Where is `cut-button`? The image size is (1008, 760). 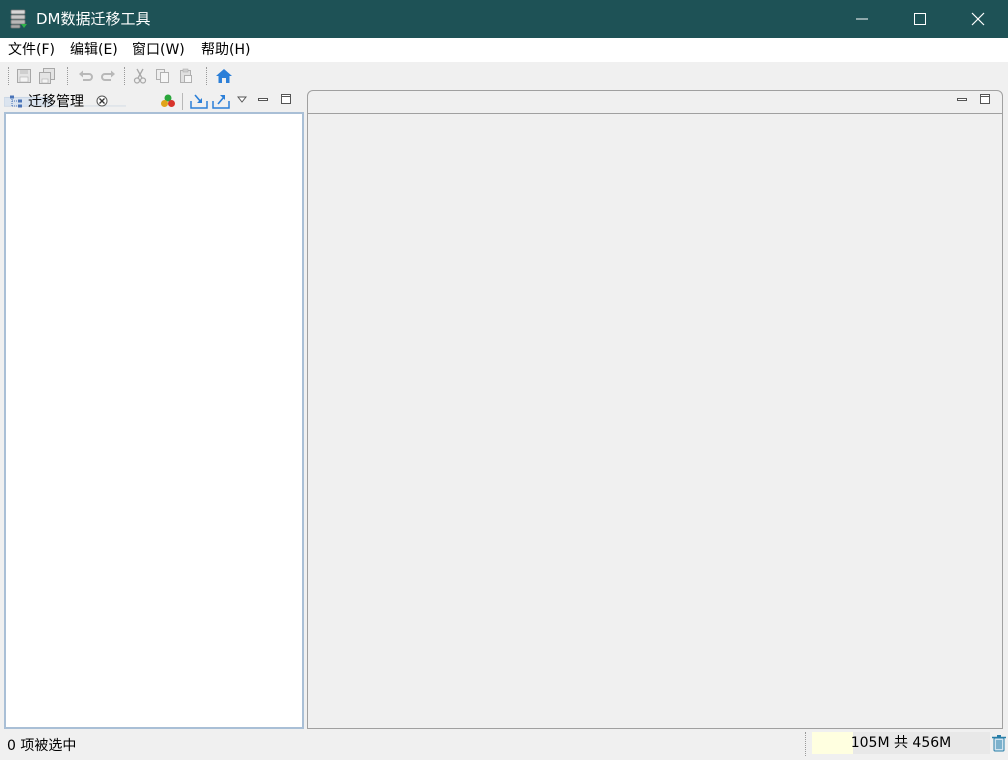
cut-button is located at coordinates (140, 76).